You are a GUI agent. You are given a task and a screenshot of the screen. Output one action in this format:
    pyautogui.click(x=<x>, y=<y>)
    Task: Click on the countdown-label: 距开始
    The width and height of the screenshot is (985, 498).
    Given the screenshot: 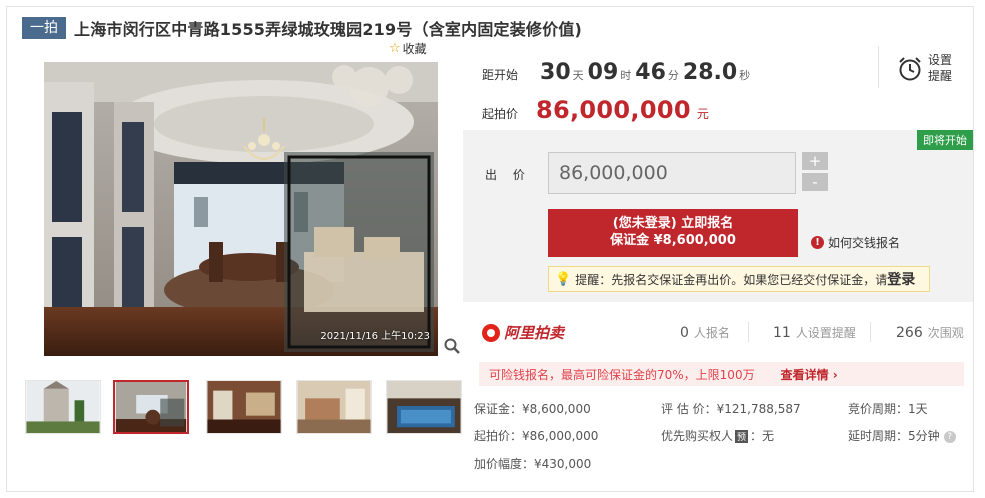 What is the action you would take?
    pyautogui.click(x=500, y=75)
    